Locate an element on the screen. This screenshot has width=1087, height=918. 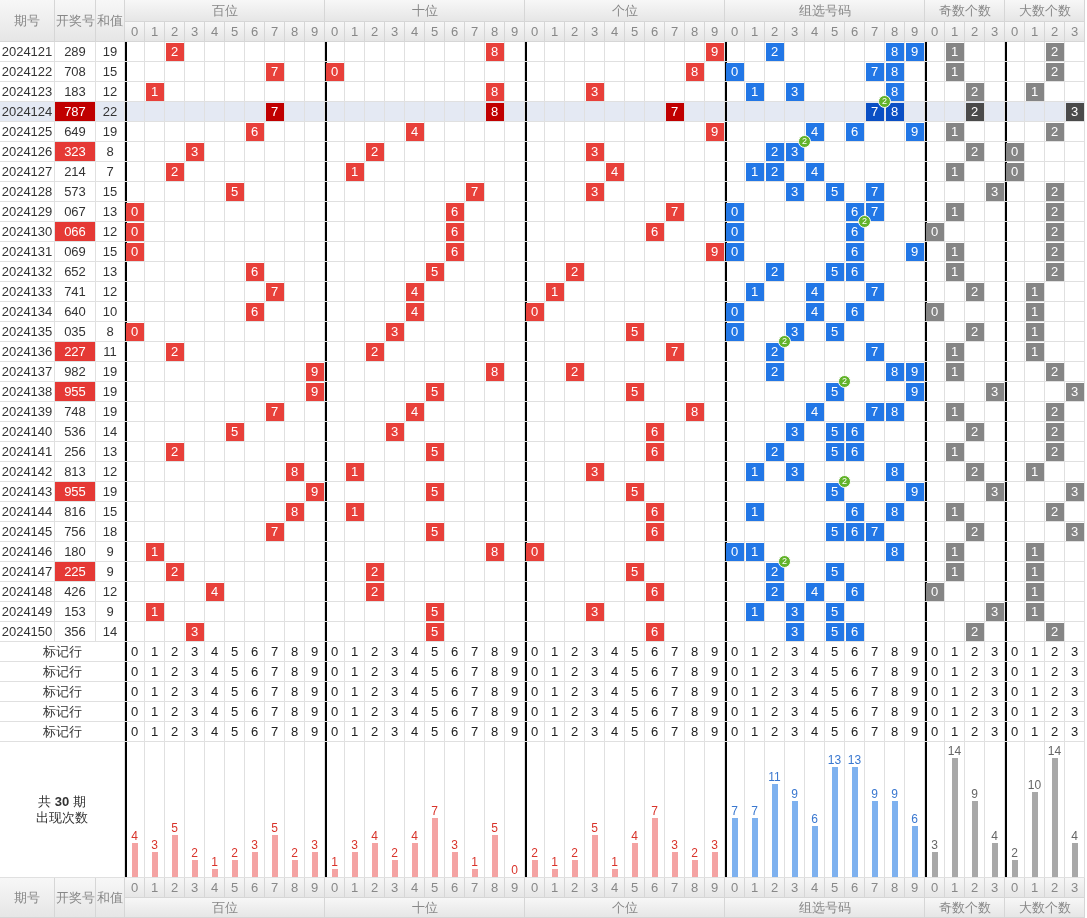
mark-row-label: 标记行 is located at coordinates (62, 652).